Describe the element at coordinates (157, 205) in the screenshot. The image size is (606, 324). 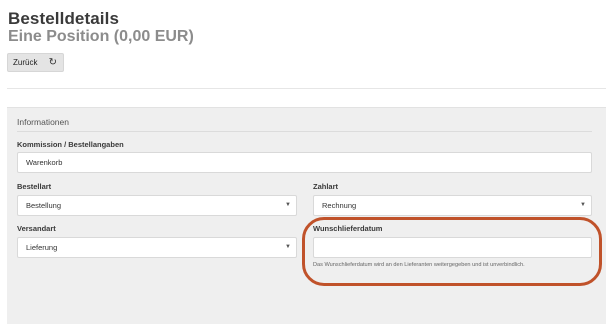
I see `order-type-select: Bestellung ▼` at that location.